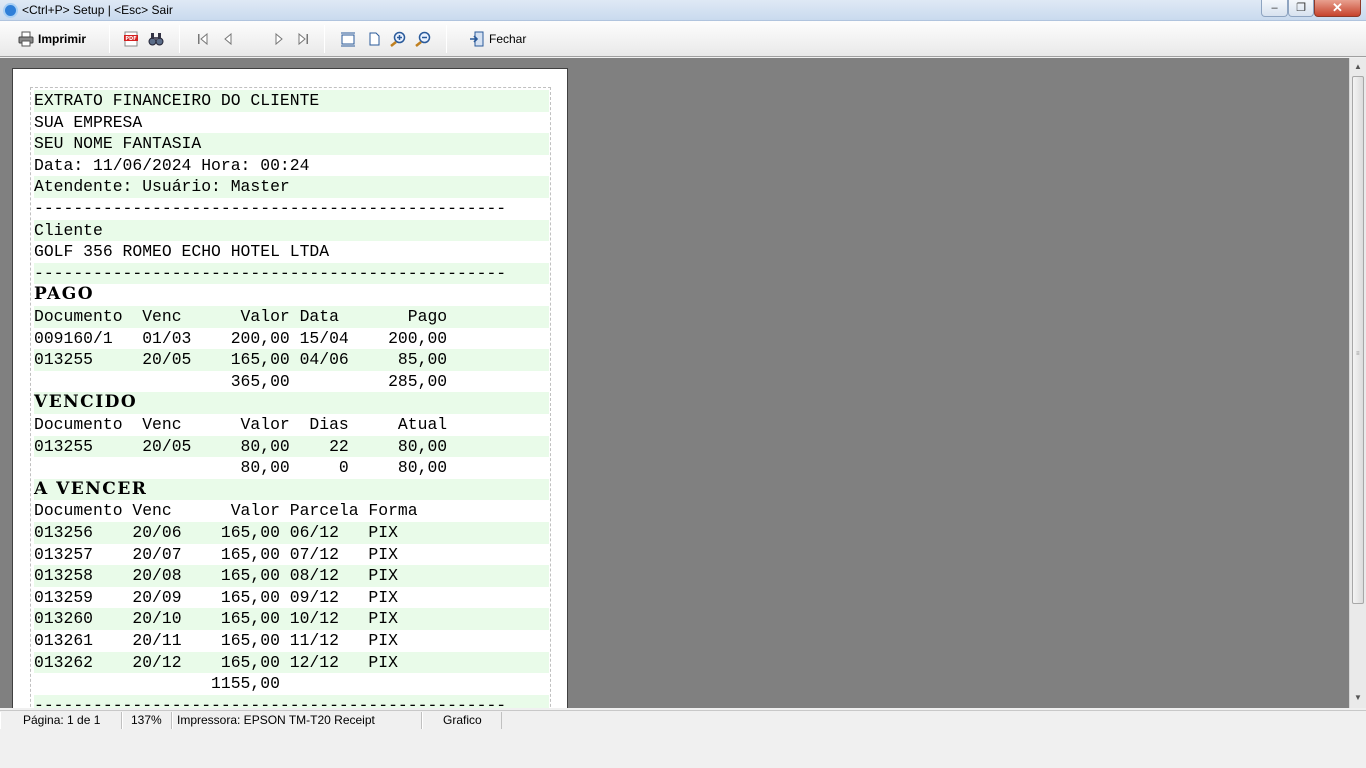  Describe the element at coordinates (241, 424) in the screenshot. I see `receipt-line: Documento Venc Valor Dias Atual` at that location.